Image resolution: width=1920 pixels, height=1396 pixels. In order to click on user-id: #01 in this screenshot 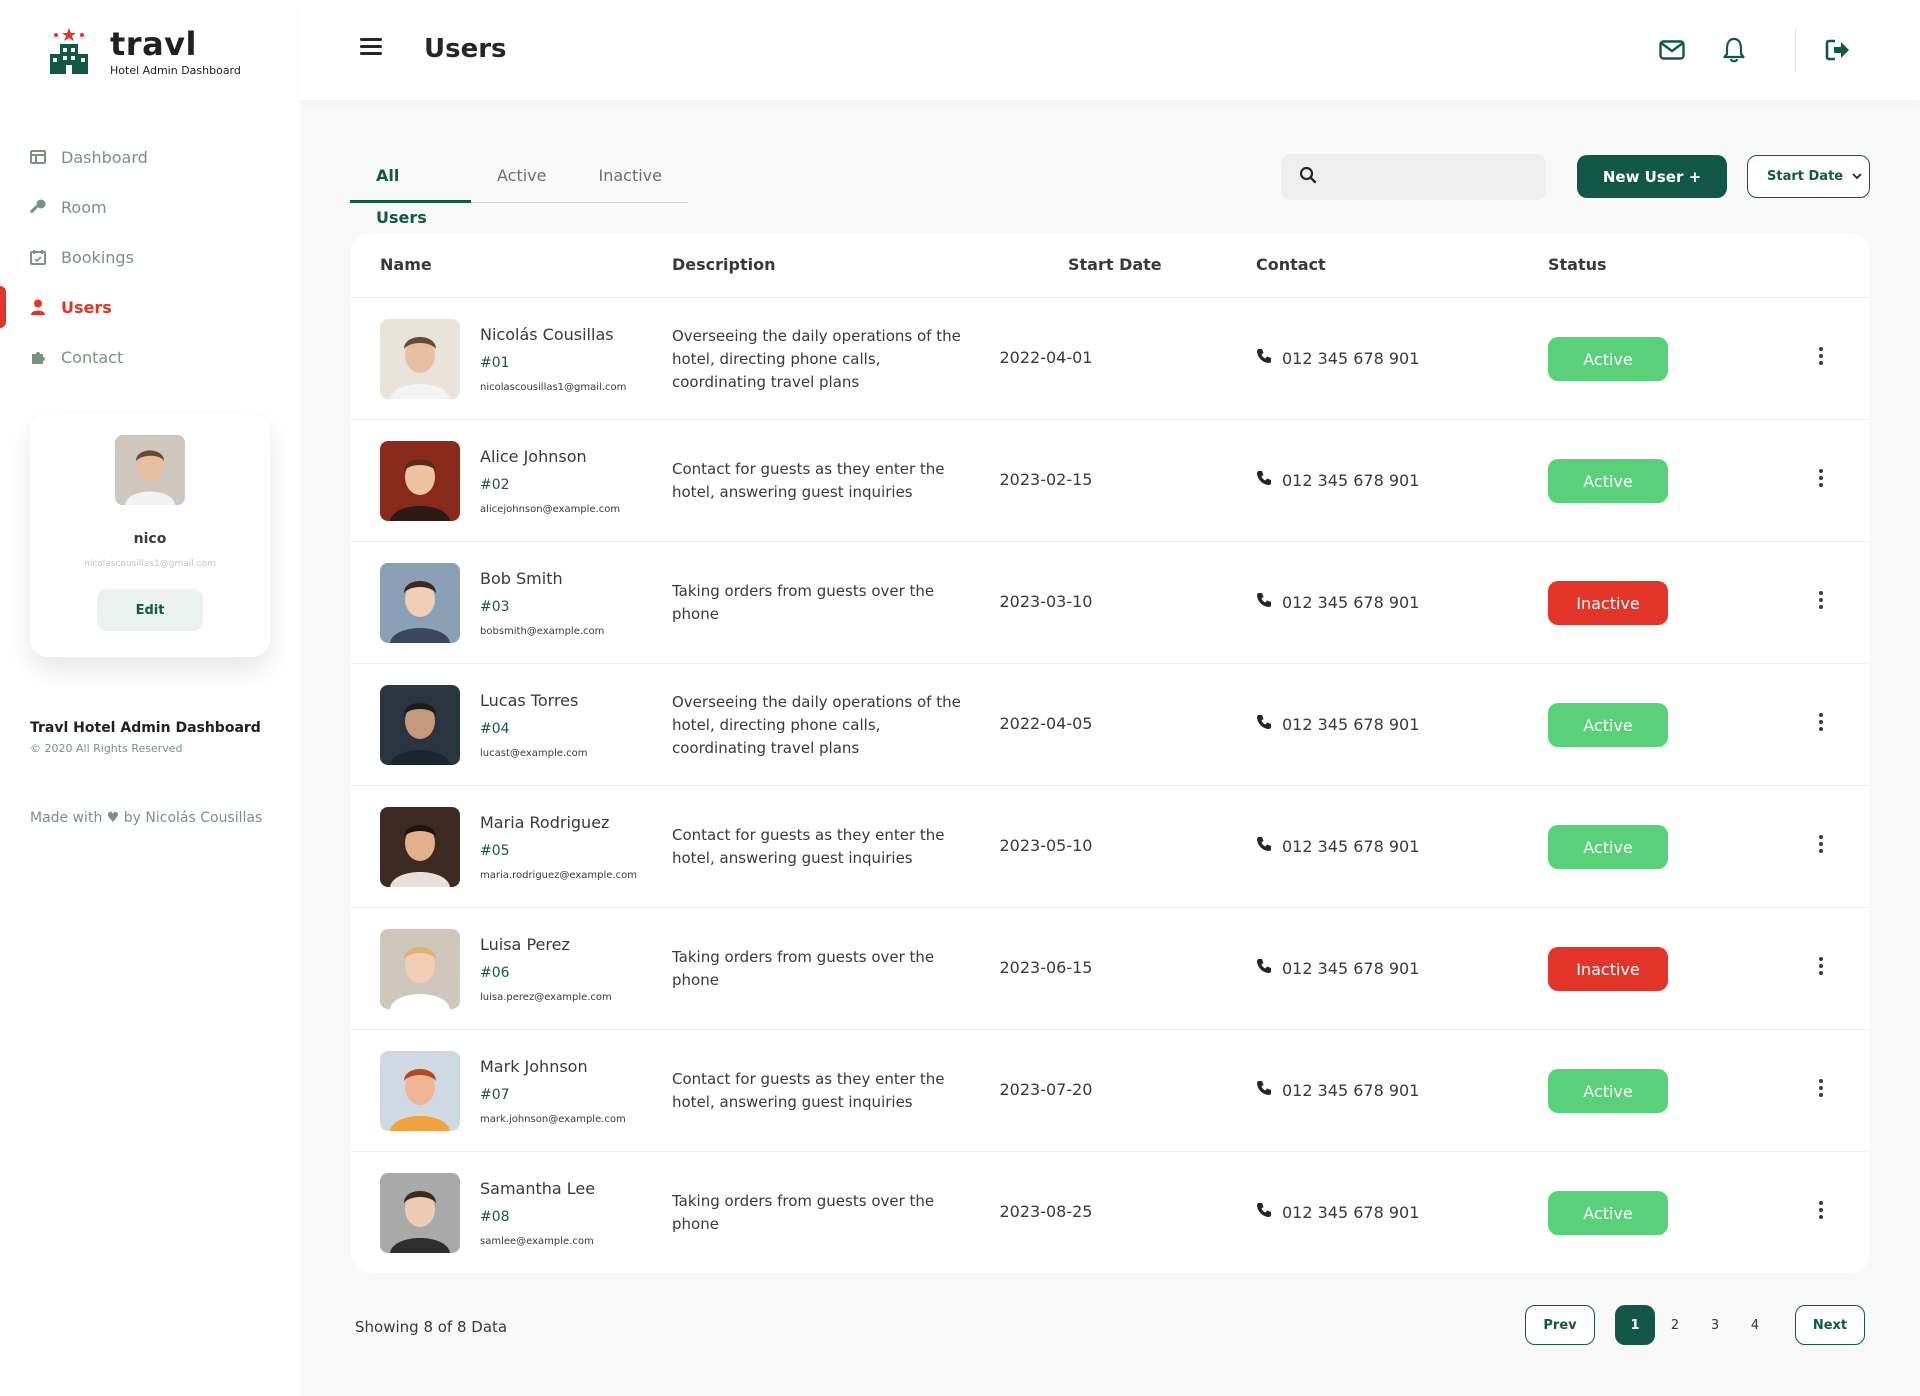, I will do `click(495, 363)`.